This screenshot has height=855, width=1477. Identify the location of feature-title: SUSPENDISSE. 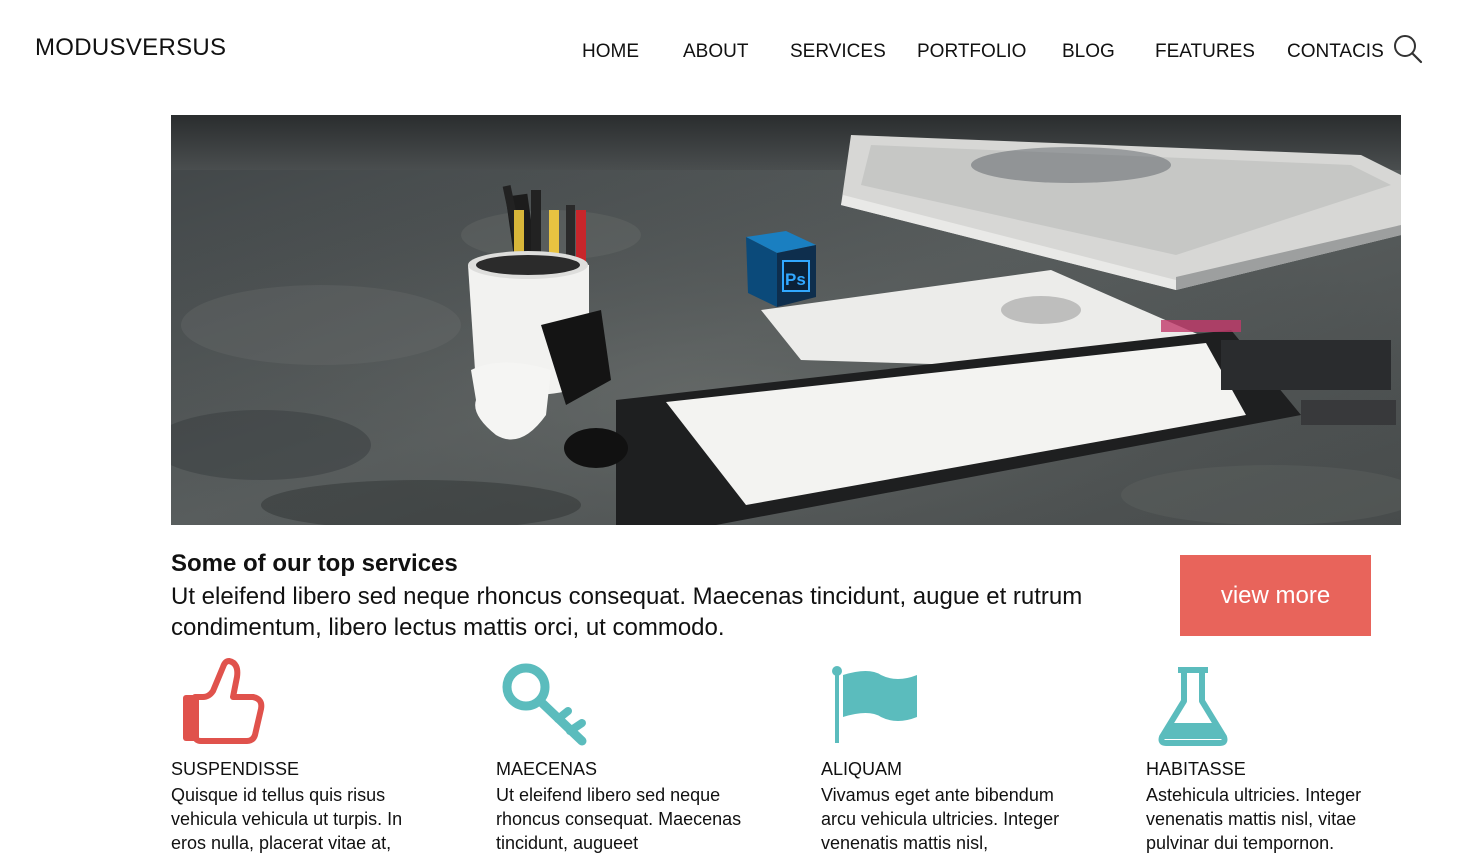
(235, 769).